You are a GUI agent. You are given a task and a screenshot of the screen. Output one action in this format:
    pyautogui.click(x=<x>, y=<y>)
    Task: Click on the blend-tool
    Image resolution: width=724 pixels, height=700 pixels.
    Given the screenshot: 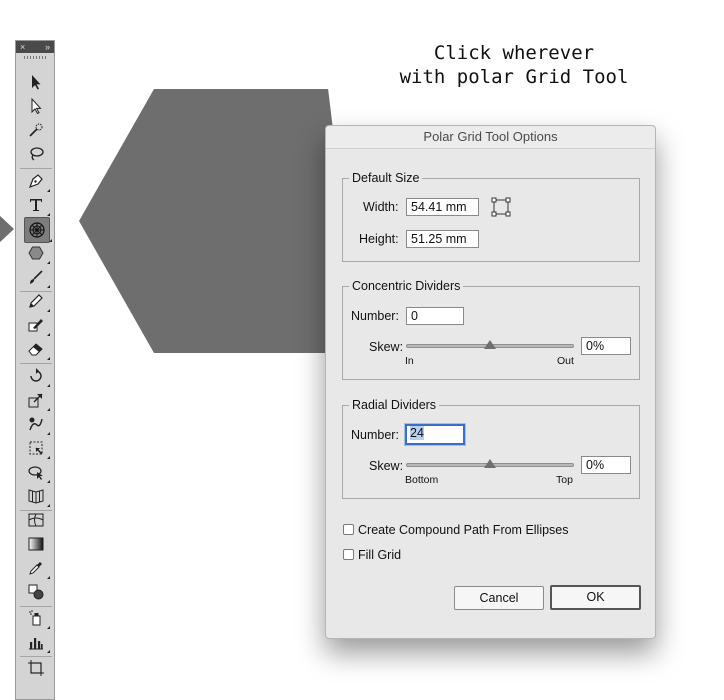 What is the action you would take?
    pyautogui.click(x=36, y=592)
    